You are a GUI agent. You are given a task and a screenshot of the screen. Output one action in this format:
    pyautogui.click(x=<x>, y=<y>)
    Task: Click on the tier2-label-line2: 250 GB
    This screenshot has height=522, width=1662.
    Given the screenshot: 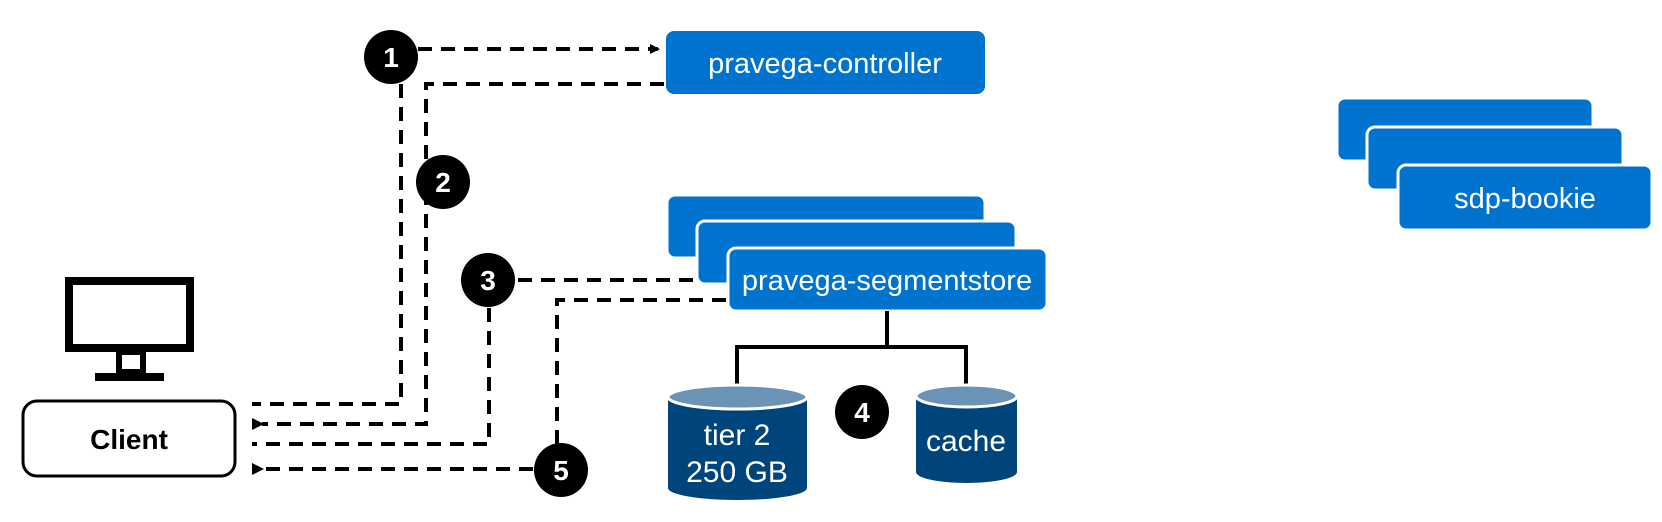 What is the action you would take?
    pyautogui.click(x=737, y=472)
    